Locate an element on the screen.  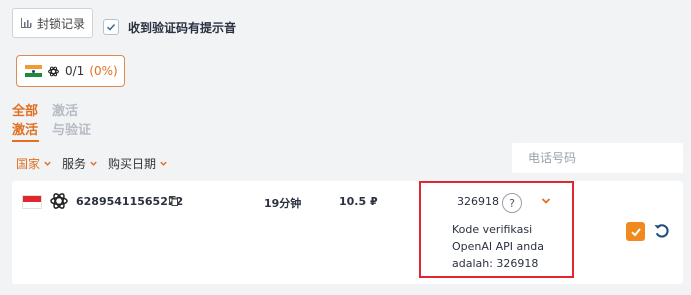
active-tab-underline is located at coordinates (25, 141).